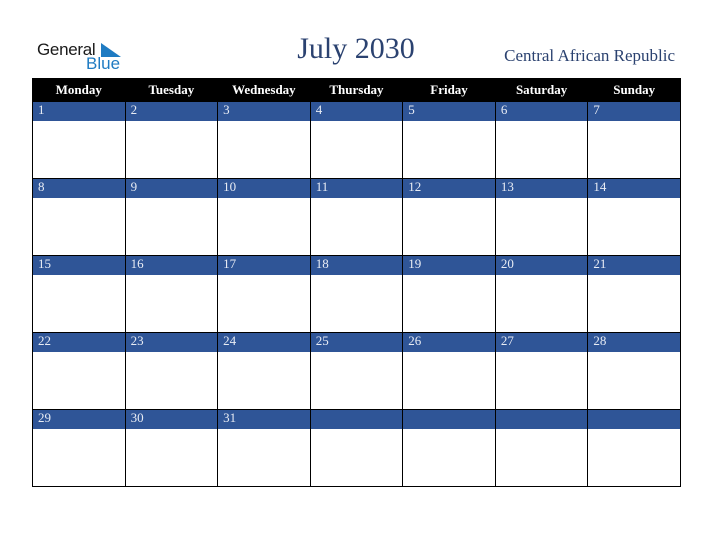 This screenshot has width=712, height=550. Describe the element at coordinates (449, 90) in the screenshot. I see `weekday-header: Friday` at that location.